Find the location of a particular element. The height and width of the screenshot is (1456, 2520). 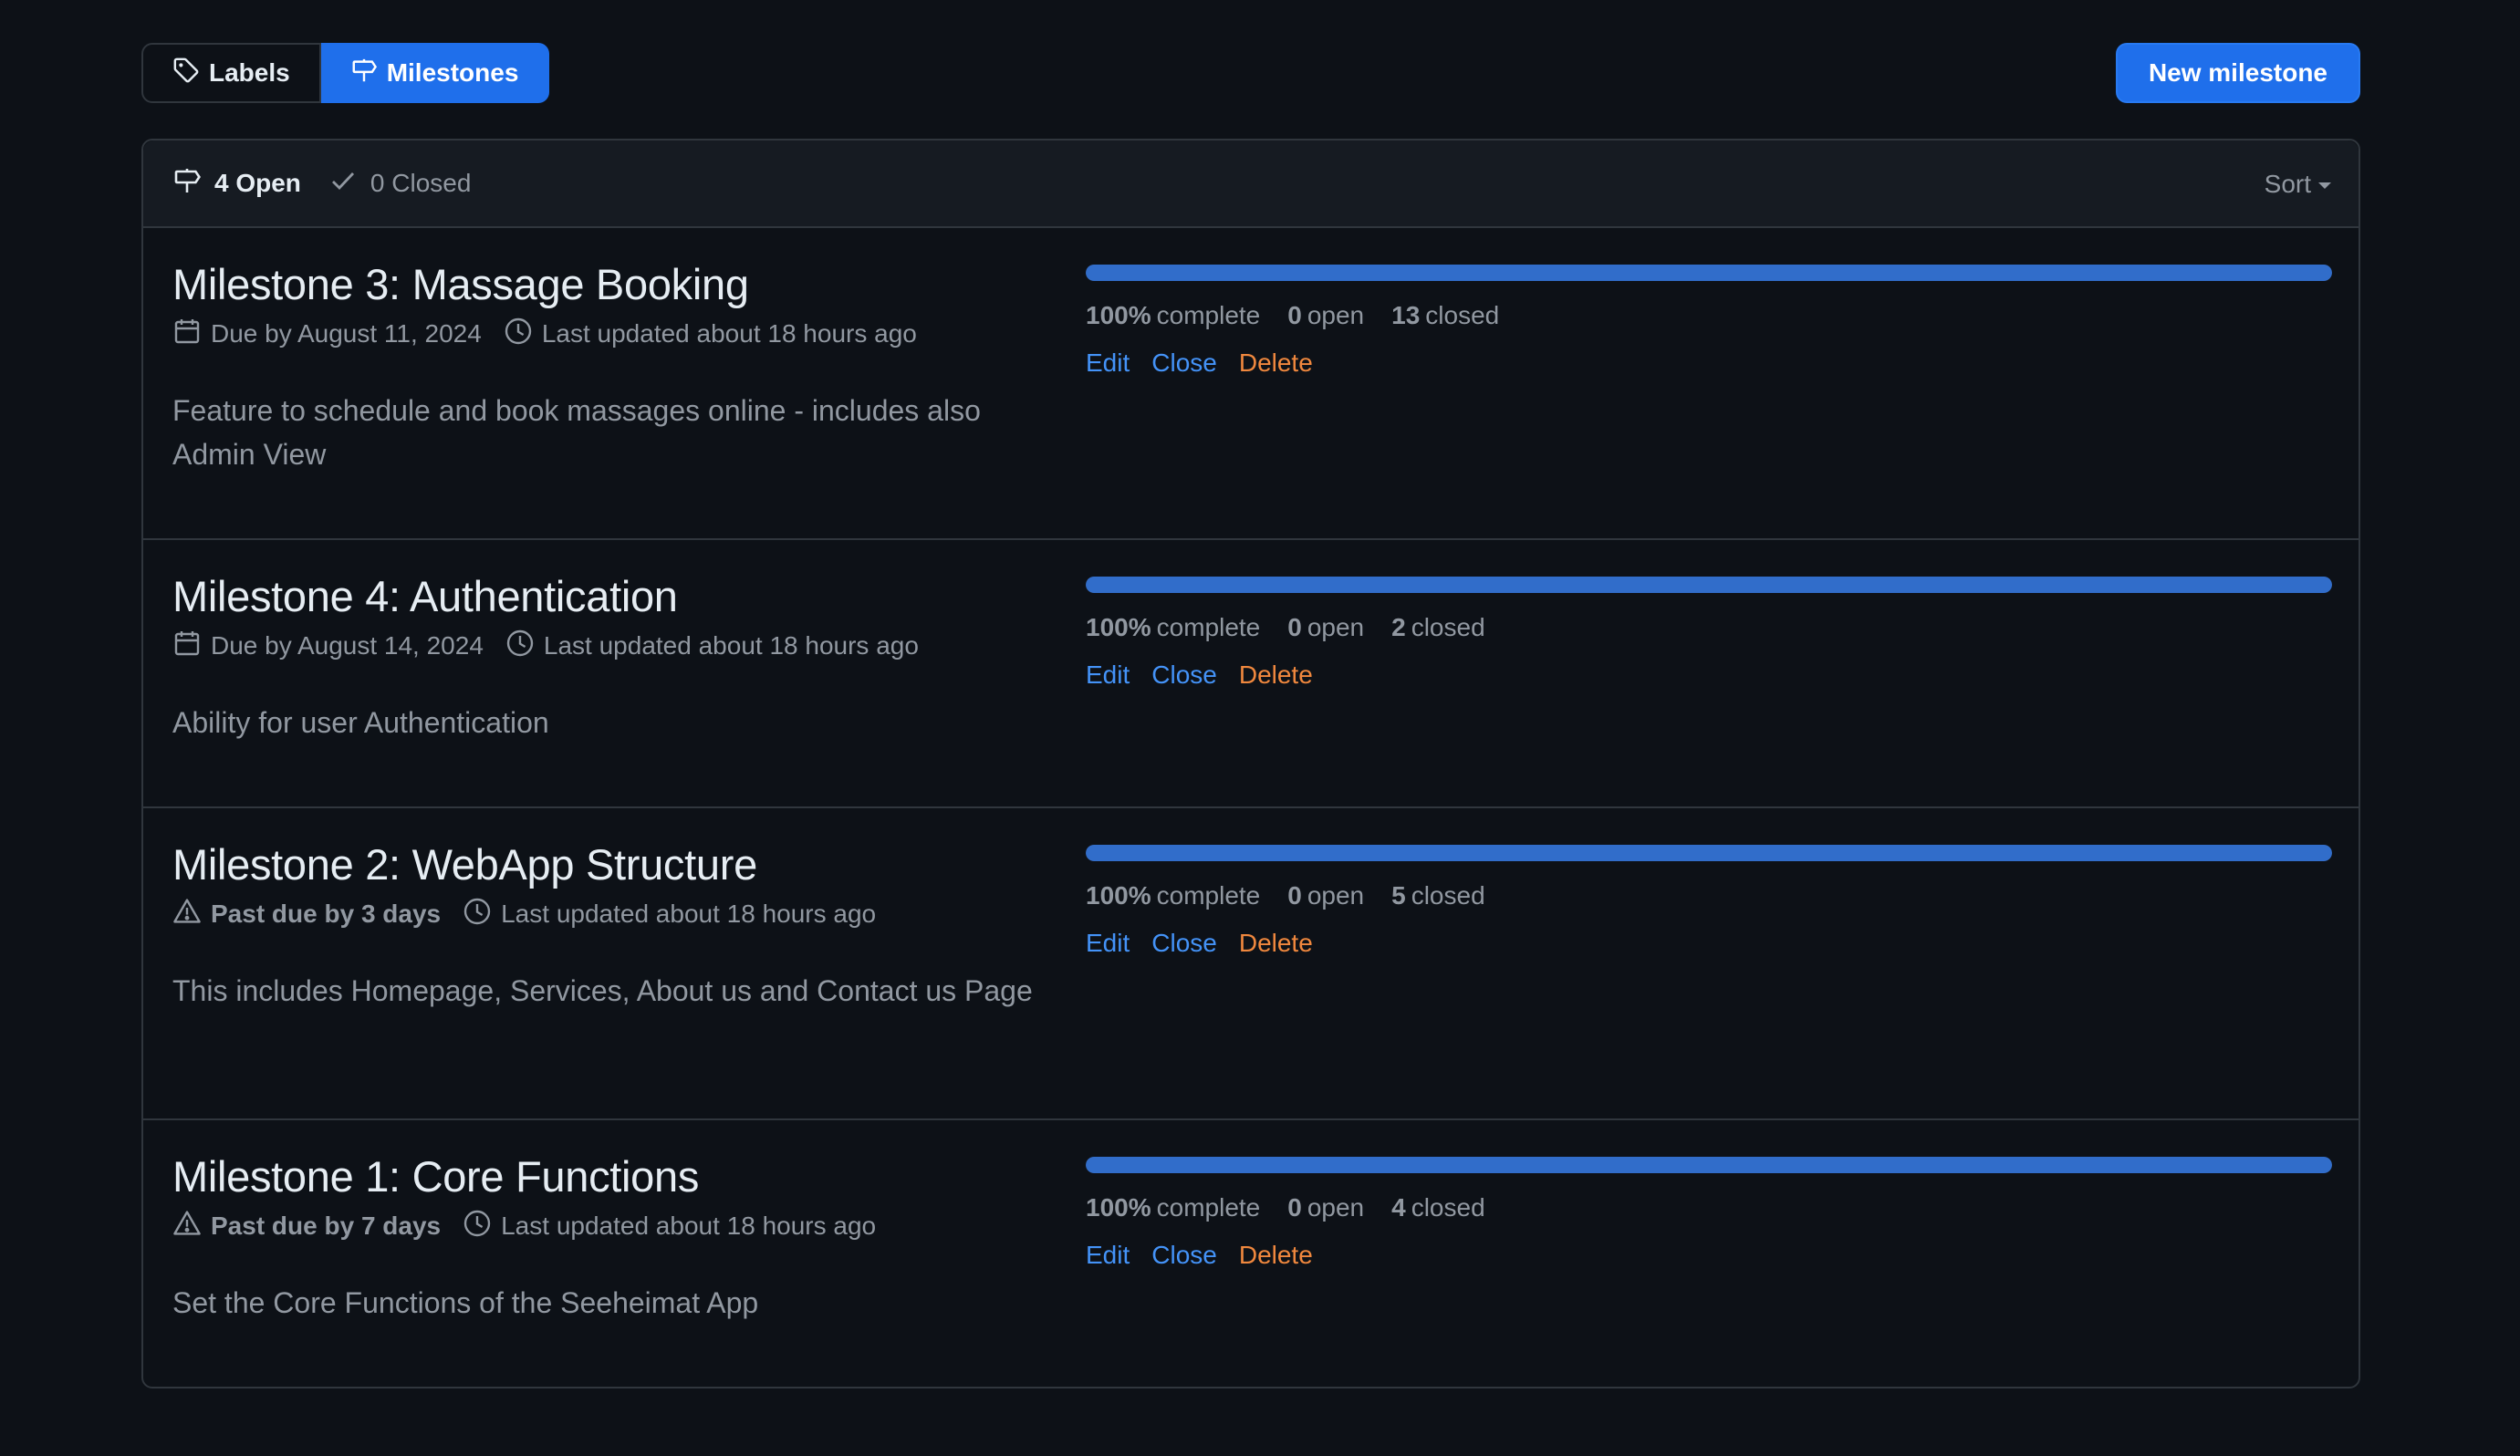

due-date: Due by August 11, 2024 is located at coordinates (346, 333).